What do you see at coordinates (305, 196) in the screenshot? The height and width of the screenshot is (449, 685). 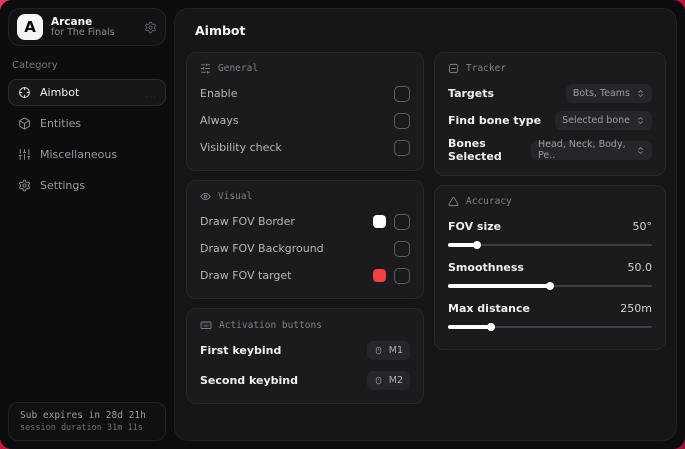 I see `visual-section-header: Visual` at bounding box center [305, 196].